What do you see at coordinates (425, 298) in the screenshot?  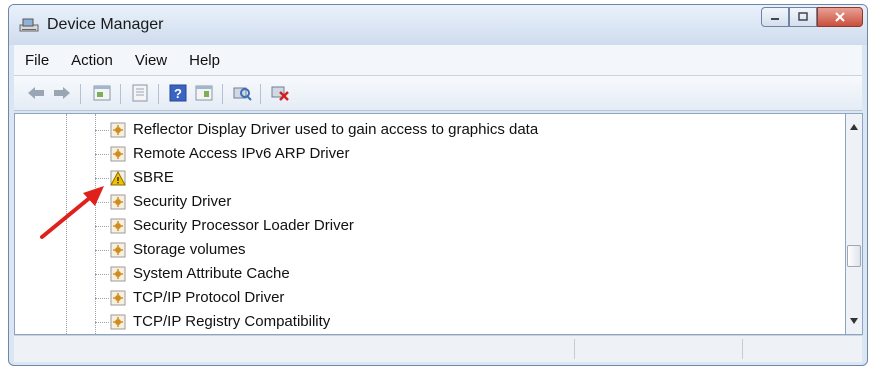 I see `list-item: TCP/IP Protocol Driver` at bounding box center [425, 298].